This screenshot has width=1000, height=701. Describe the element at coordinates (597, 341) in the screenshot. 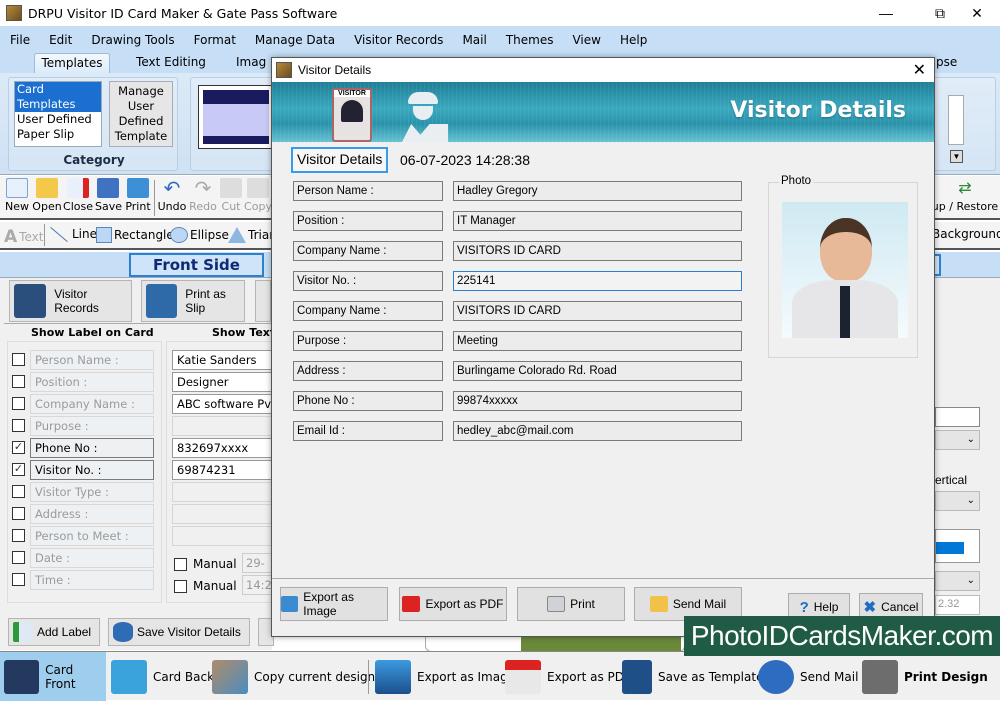

I see `field-value: Meeting` at that location.